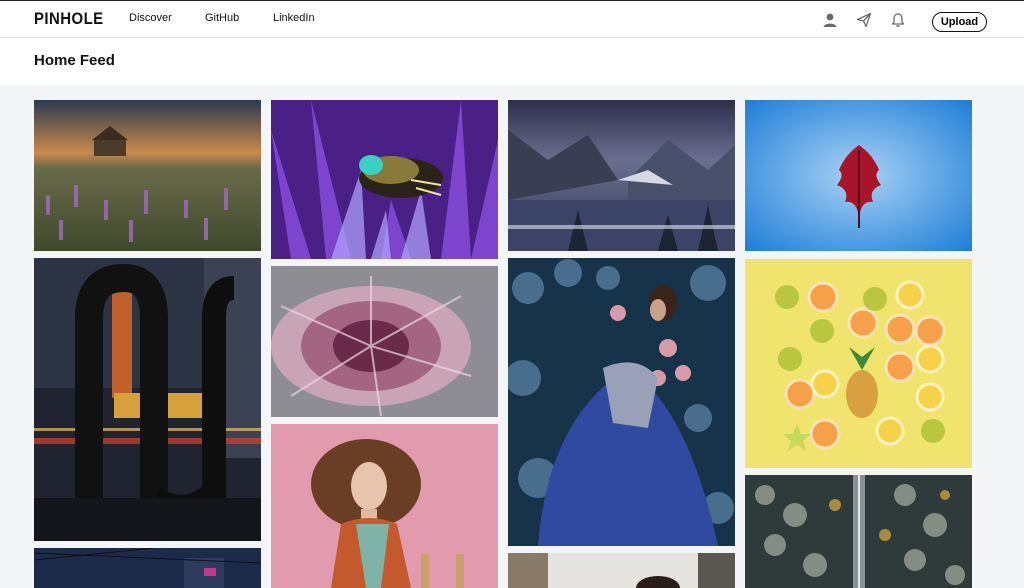  I want to click on nav-github: GitHub, so click(222, 18).